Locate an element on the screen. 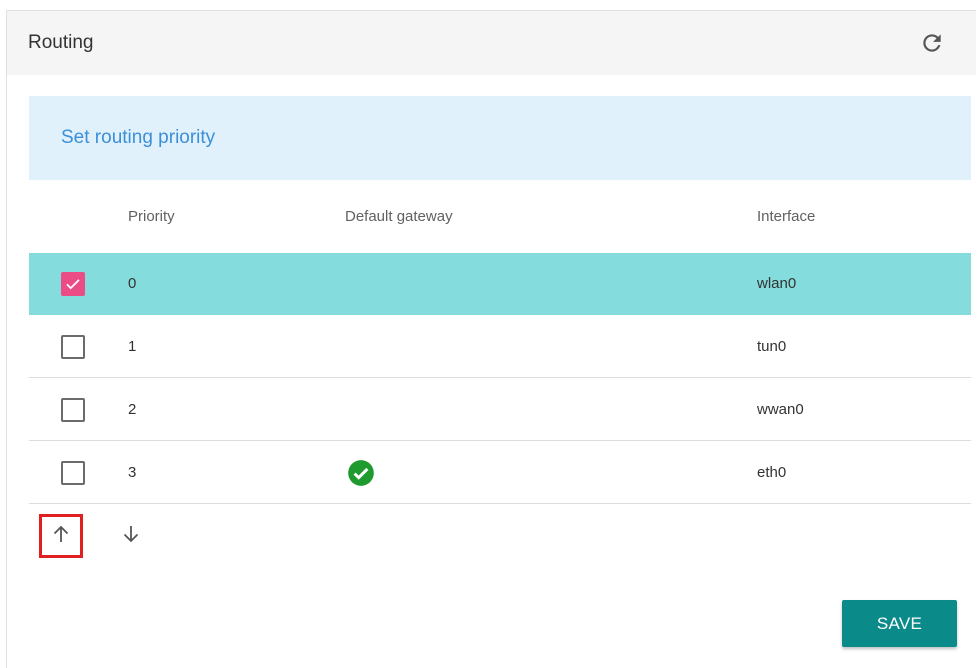  priority-cell: 1 is located at coordinates (132, 346).